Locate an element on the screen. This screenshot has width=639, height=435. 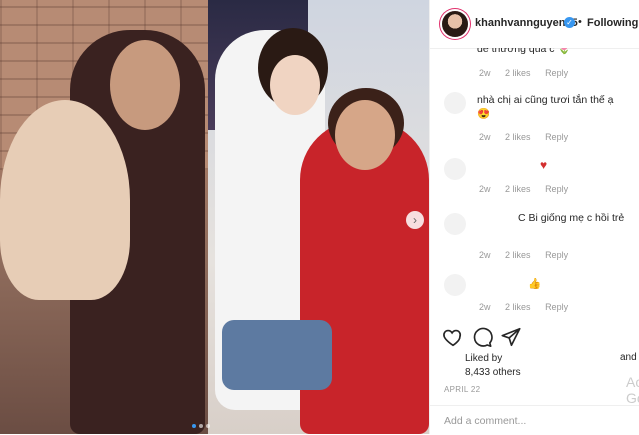
share-icon is located at coordinates (511, 337).